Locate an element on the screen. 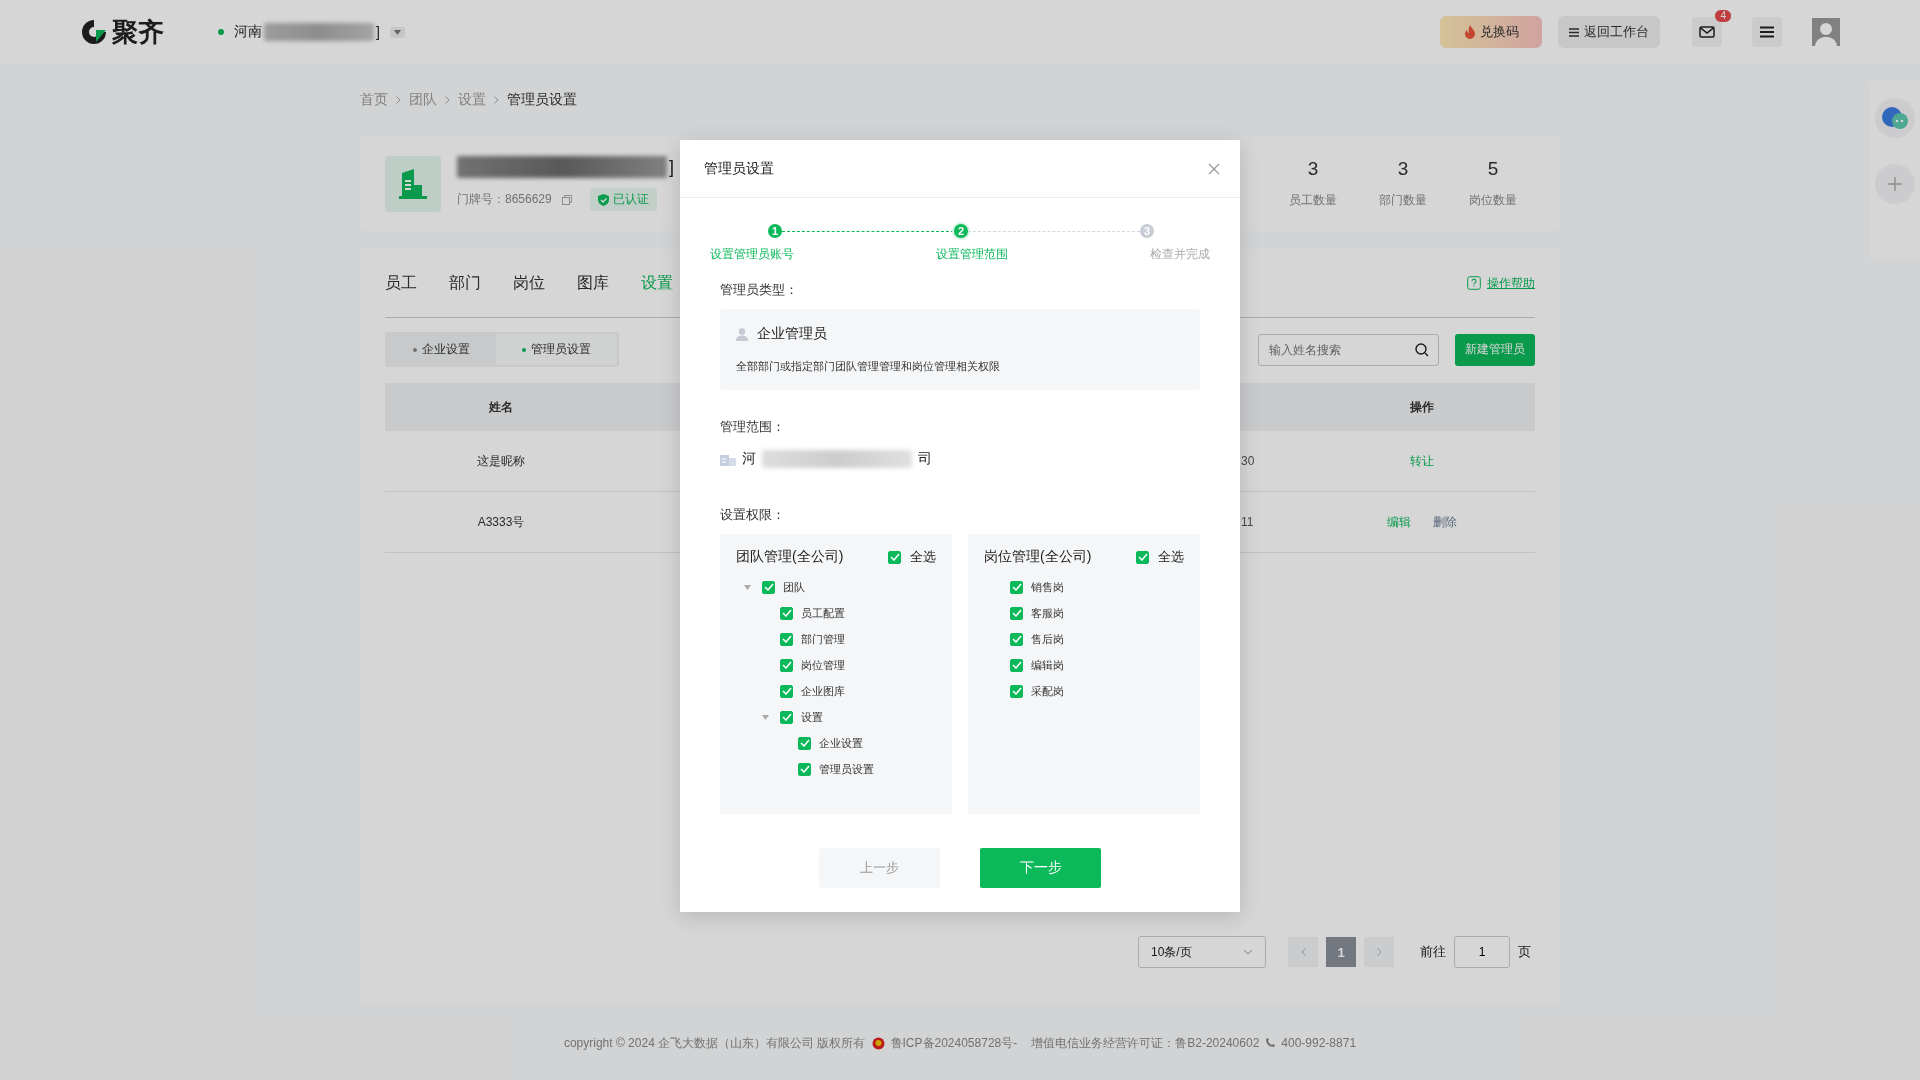  panel-title: 岗位管理(全公司) is located at coordinates (1038, 557).